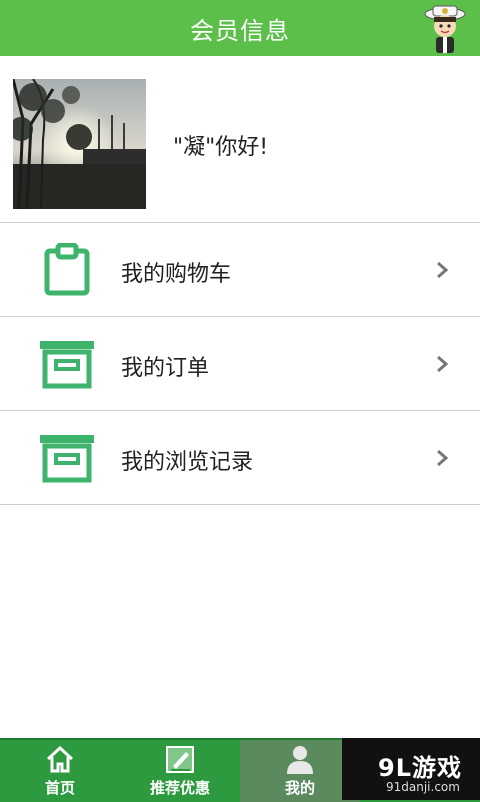 The width and height of the screenshot is (480, 802). Describe the element at coordinates (59, 788) in the screenshot. I see `tab-label: 首页` at that location.